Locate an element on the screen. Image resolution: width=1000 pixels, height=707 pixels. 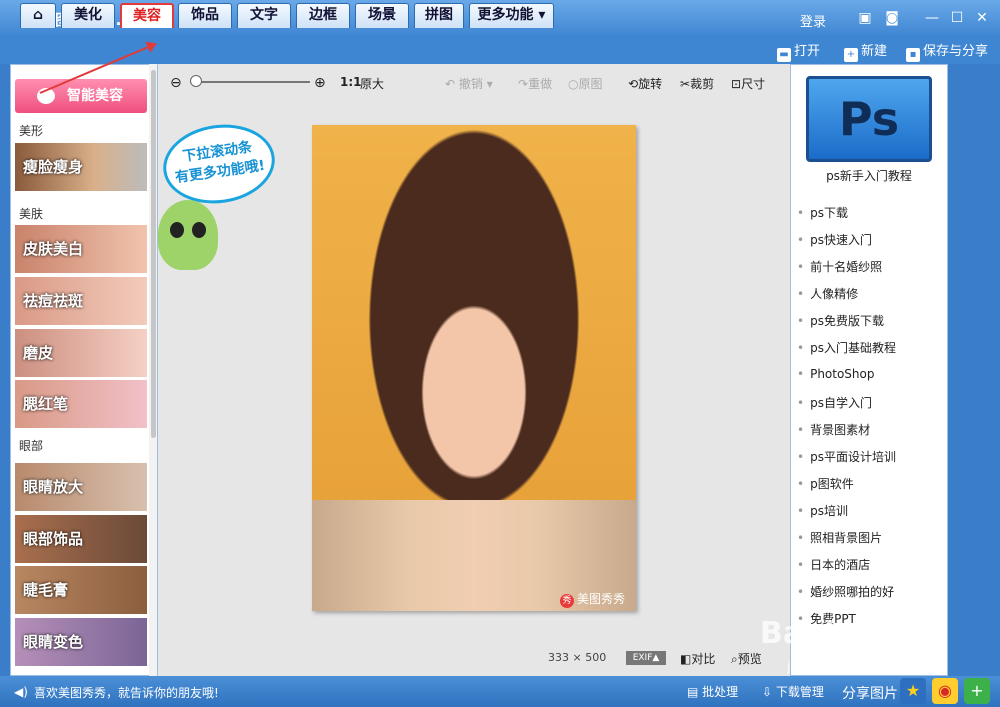
list-item: ps下载 is located at coordinates (846, 217).